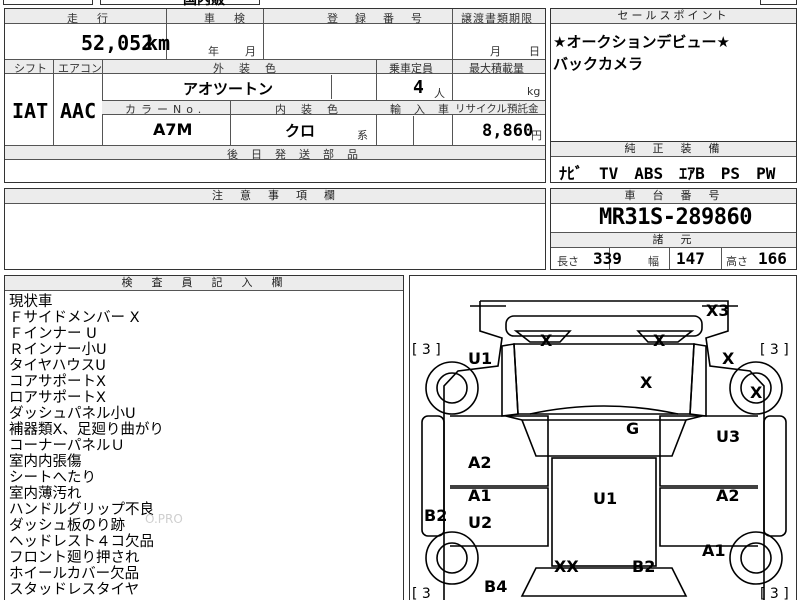  I want to click on inspector-note-line: コアサポートX, so click(57, 382).